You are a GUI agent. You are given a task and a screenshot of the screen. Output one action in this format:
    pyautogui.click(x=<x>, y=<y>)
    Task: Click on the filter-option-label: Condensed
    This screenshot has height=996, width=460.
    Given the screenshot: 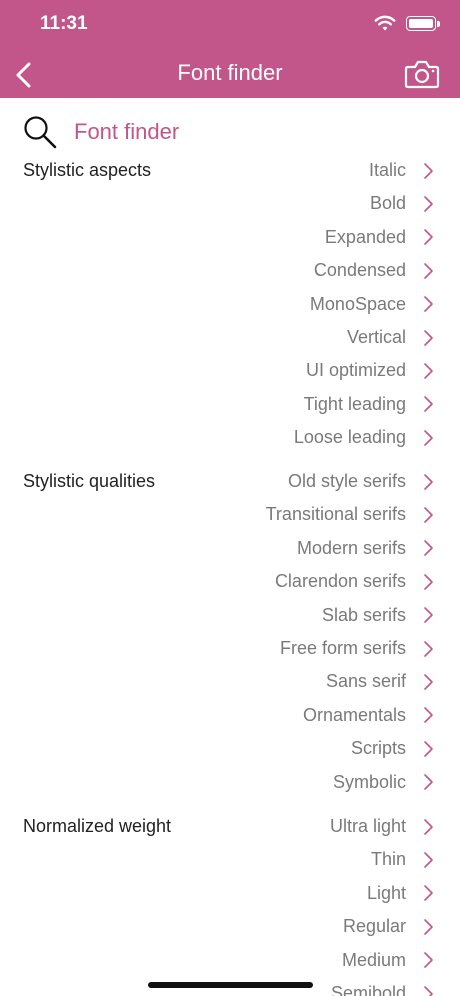 What is the action you would take?
    pyautogui.click(x=359, y=270)
    